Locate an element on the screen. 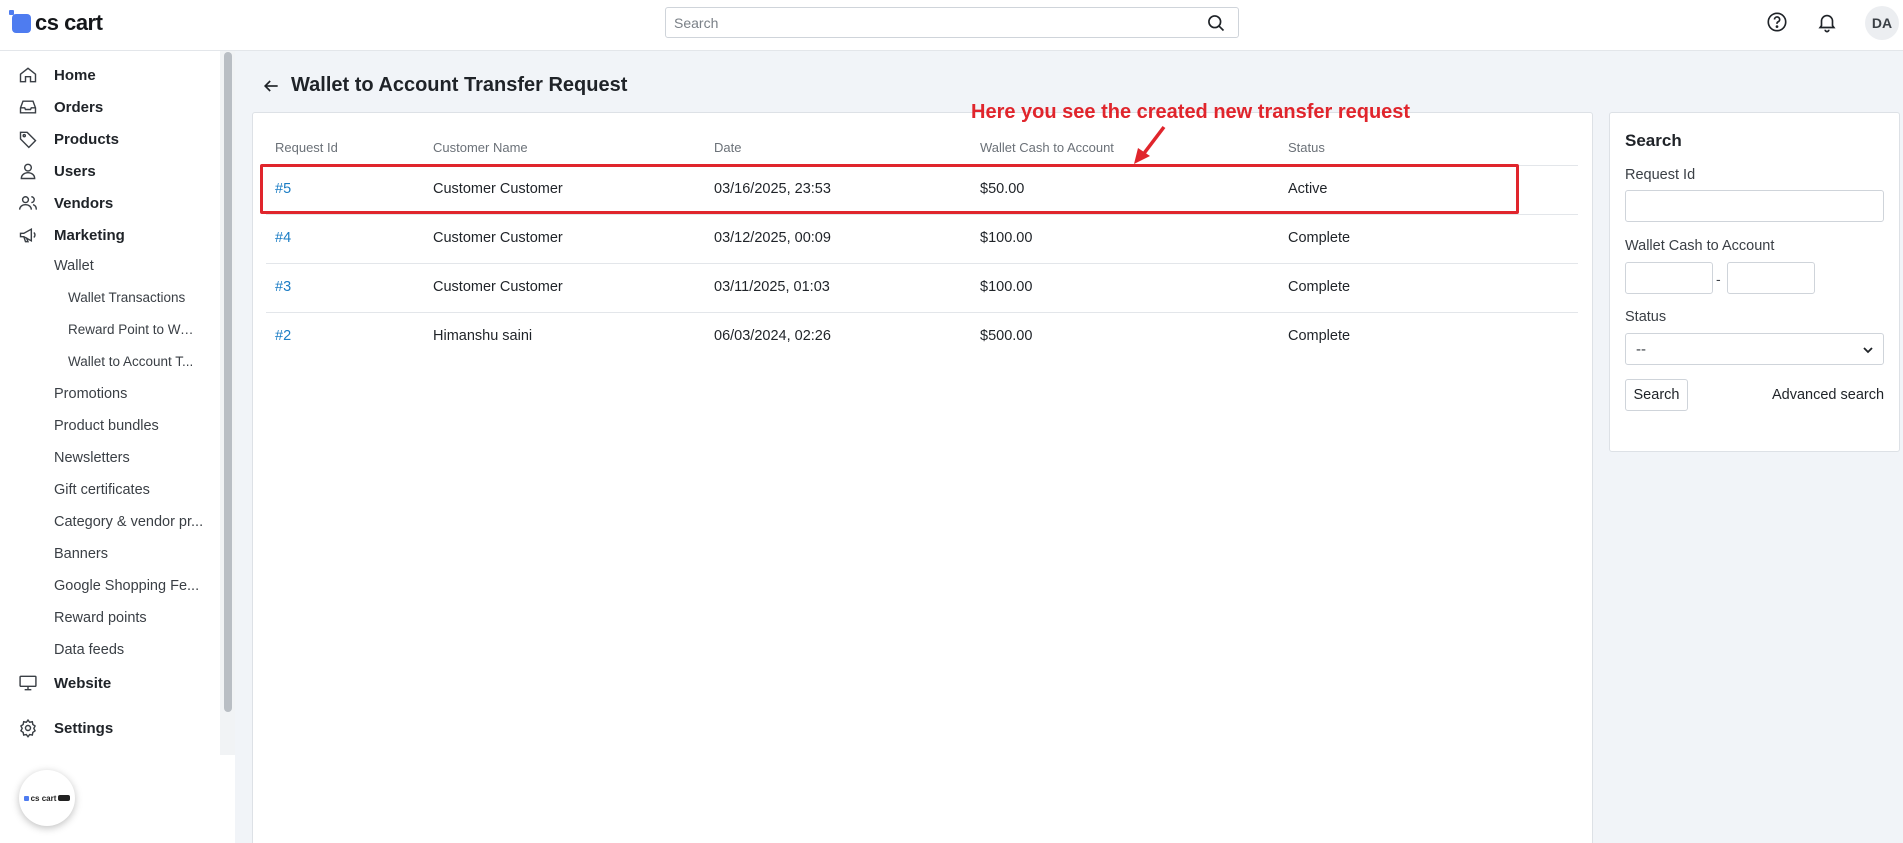 The image size is (1903, 843). back-arrow-icon is located at coordinates (271, 86).